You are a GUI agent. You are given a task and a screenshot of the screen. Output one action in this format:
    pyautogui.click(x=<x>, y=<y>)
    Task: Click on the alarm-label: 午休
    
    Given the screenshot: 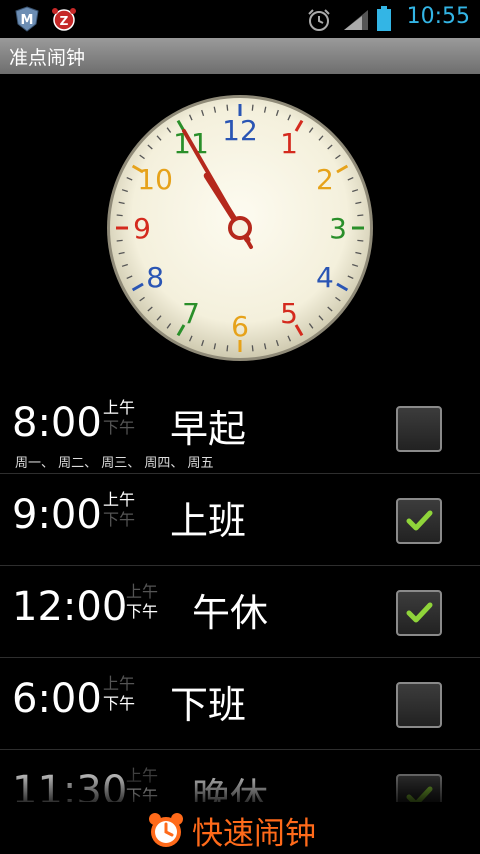 What is the action you would take?
    pyautogui.click(x=230, y=613)
    